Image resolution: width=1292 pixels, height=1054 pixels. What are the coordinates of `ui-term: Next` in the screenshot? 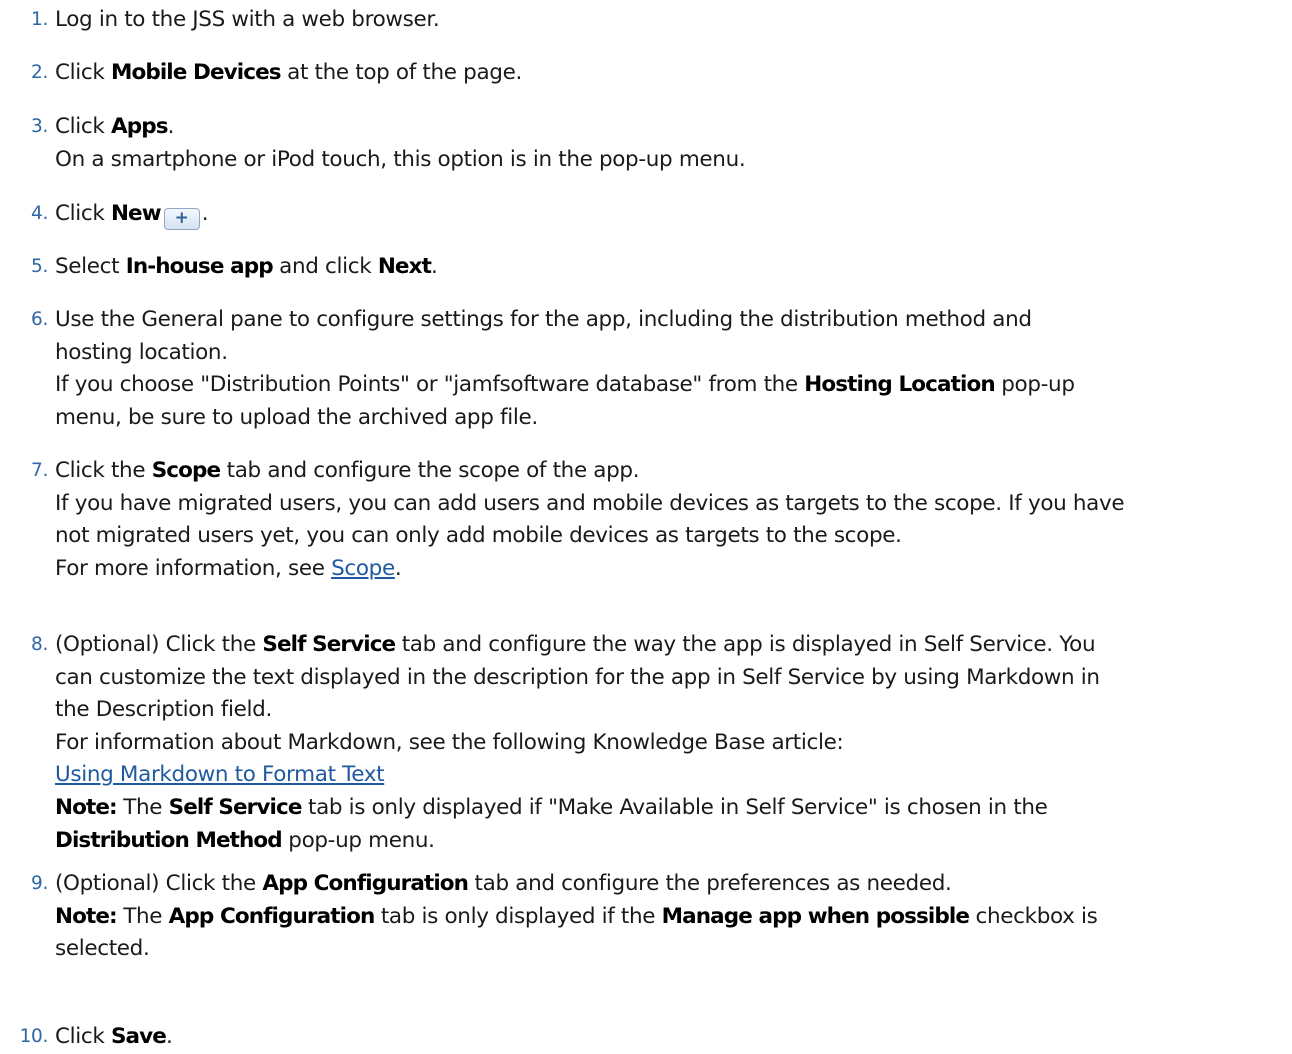 It's located at (404, 266).